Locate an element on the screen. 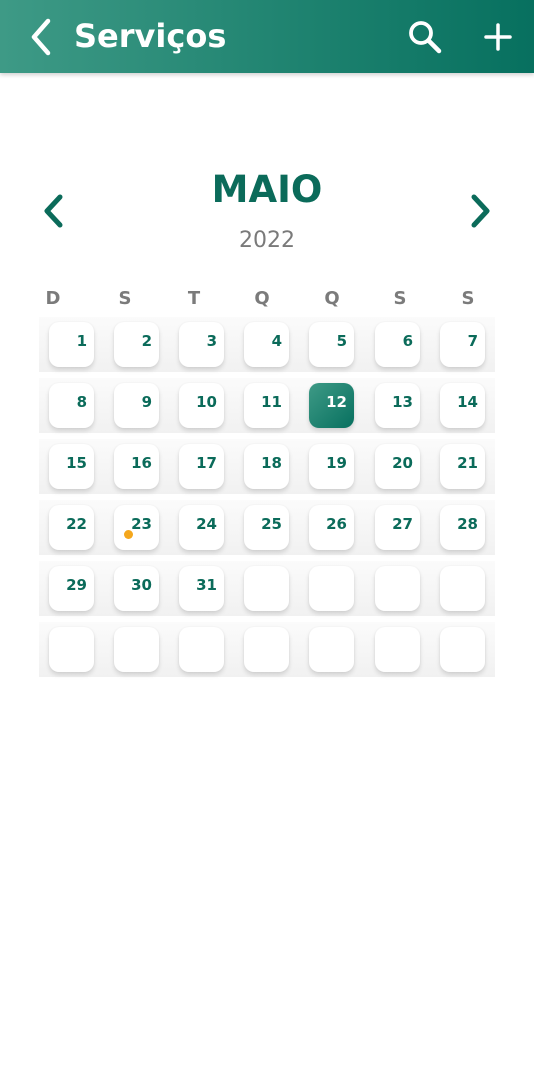  weekday-label: D is located at coordinates (53, 298).